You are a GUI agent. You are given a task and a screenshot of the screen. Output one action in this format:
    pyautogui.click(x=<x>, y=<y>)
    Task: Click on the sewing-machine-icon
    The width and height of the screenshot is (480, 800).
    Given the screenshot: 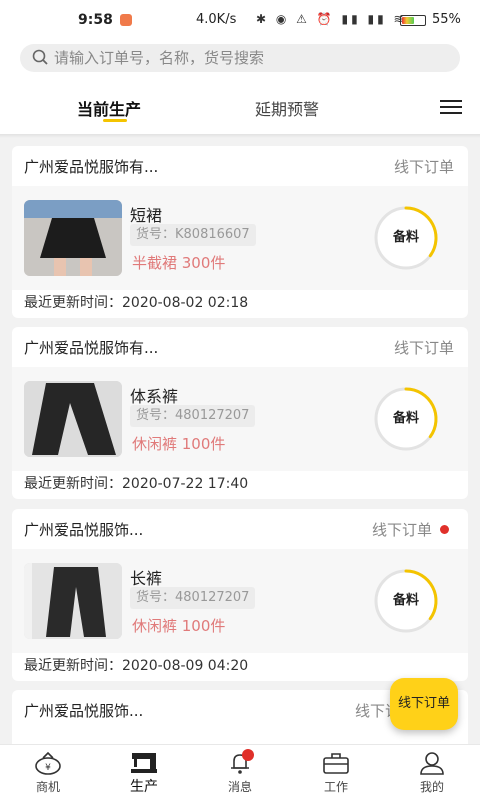 What is the action you would take?
    pyautogui.click(x=144, y=763)
    